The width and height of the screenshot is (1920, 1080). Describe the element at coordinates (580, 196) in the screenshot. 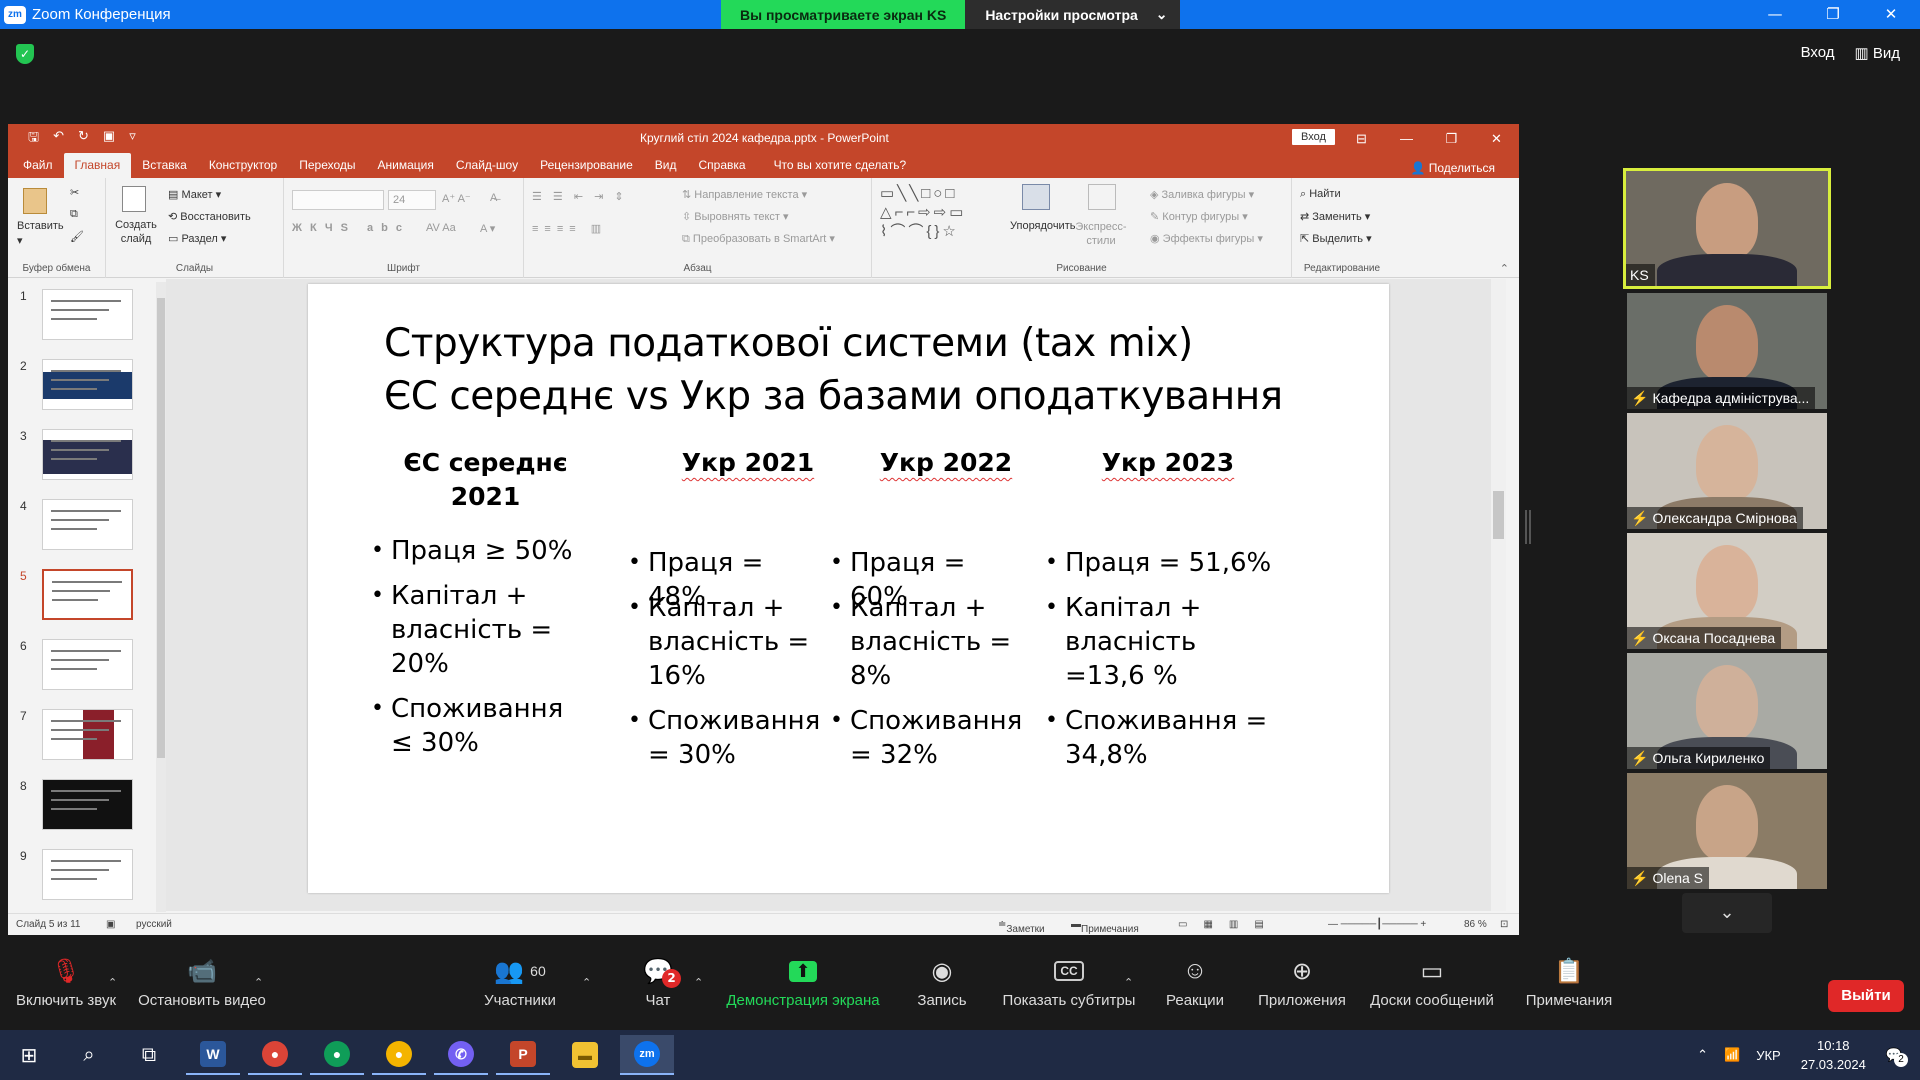

I see `list-icons: ☰ ☰ ⇤ ⇥ ⇕` at that location.